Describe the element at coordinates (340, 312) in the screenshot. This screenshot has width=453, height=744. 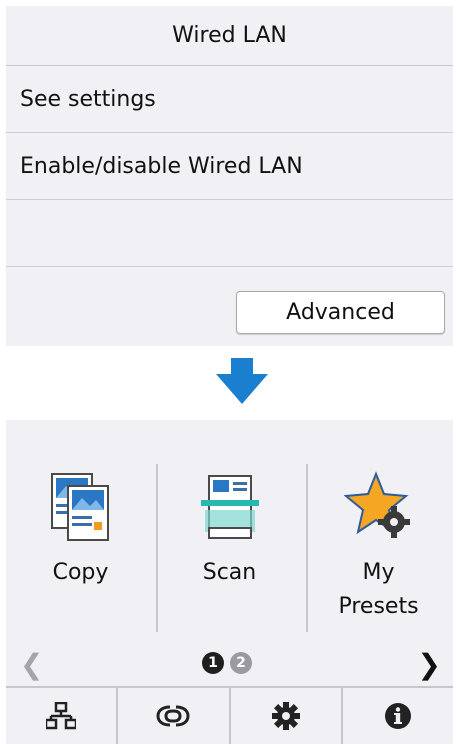
I see `advanced-button: Advanced` at that location.